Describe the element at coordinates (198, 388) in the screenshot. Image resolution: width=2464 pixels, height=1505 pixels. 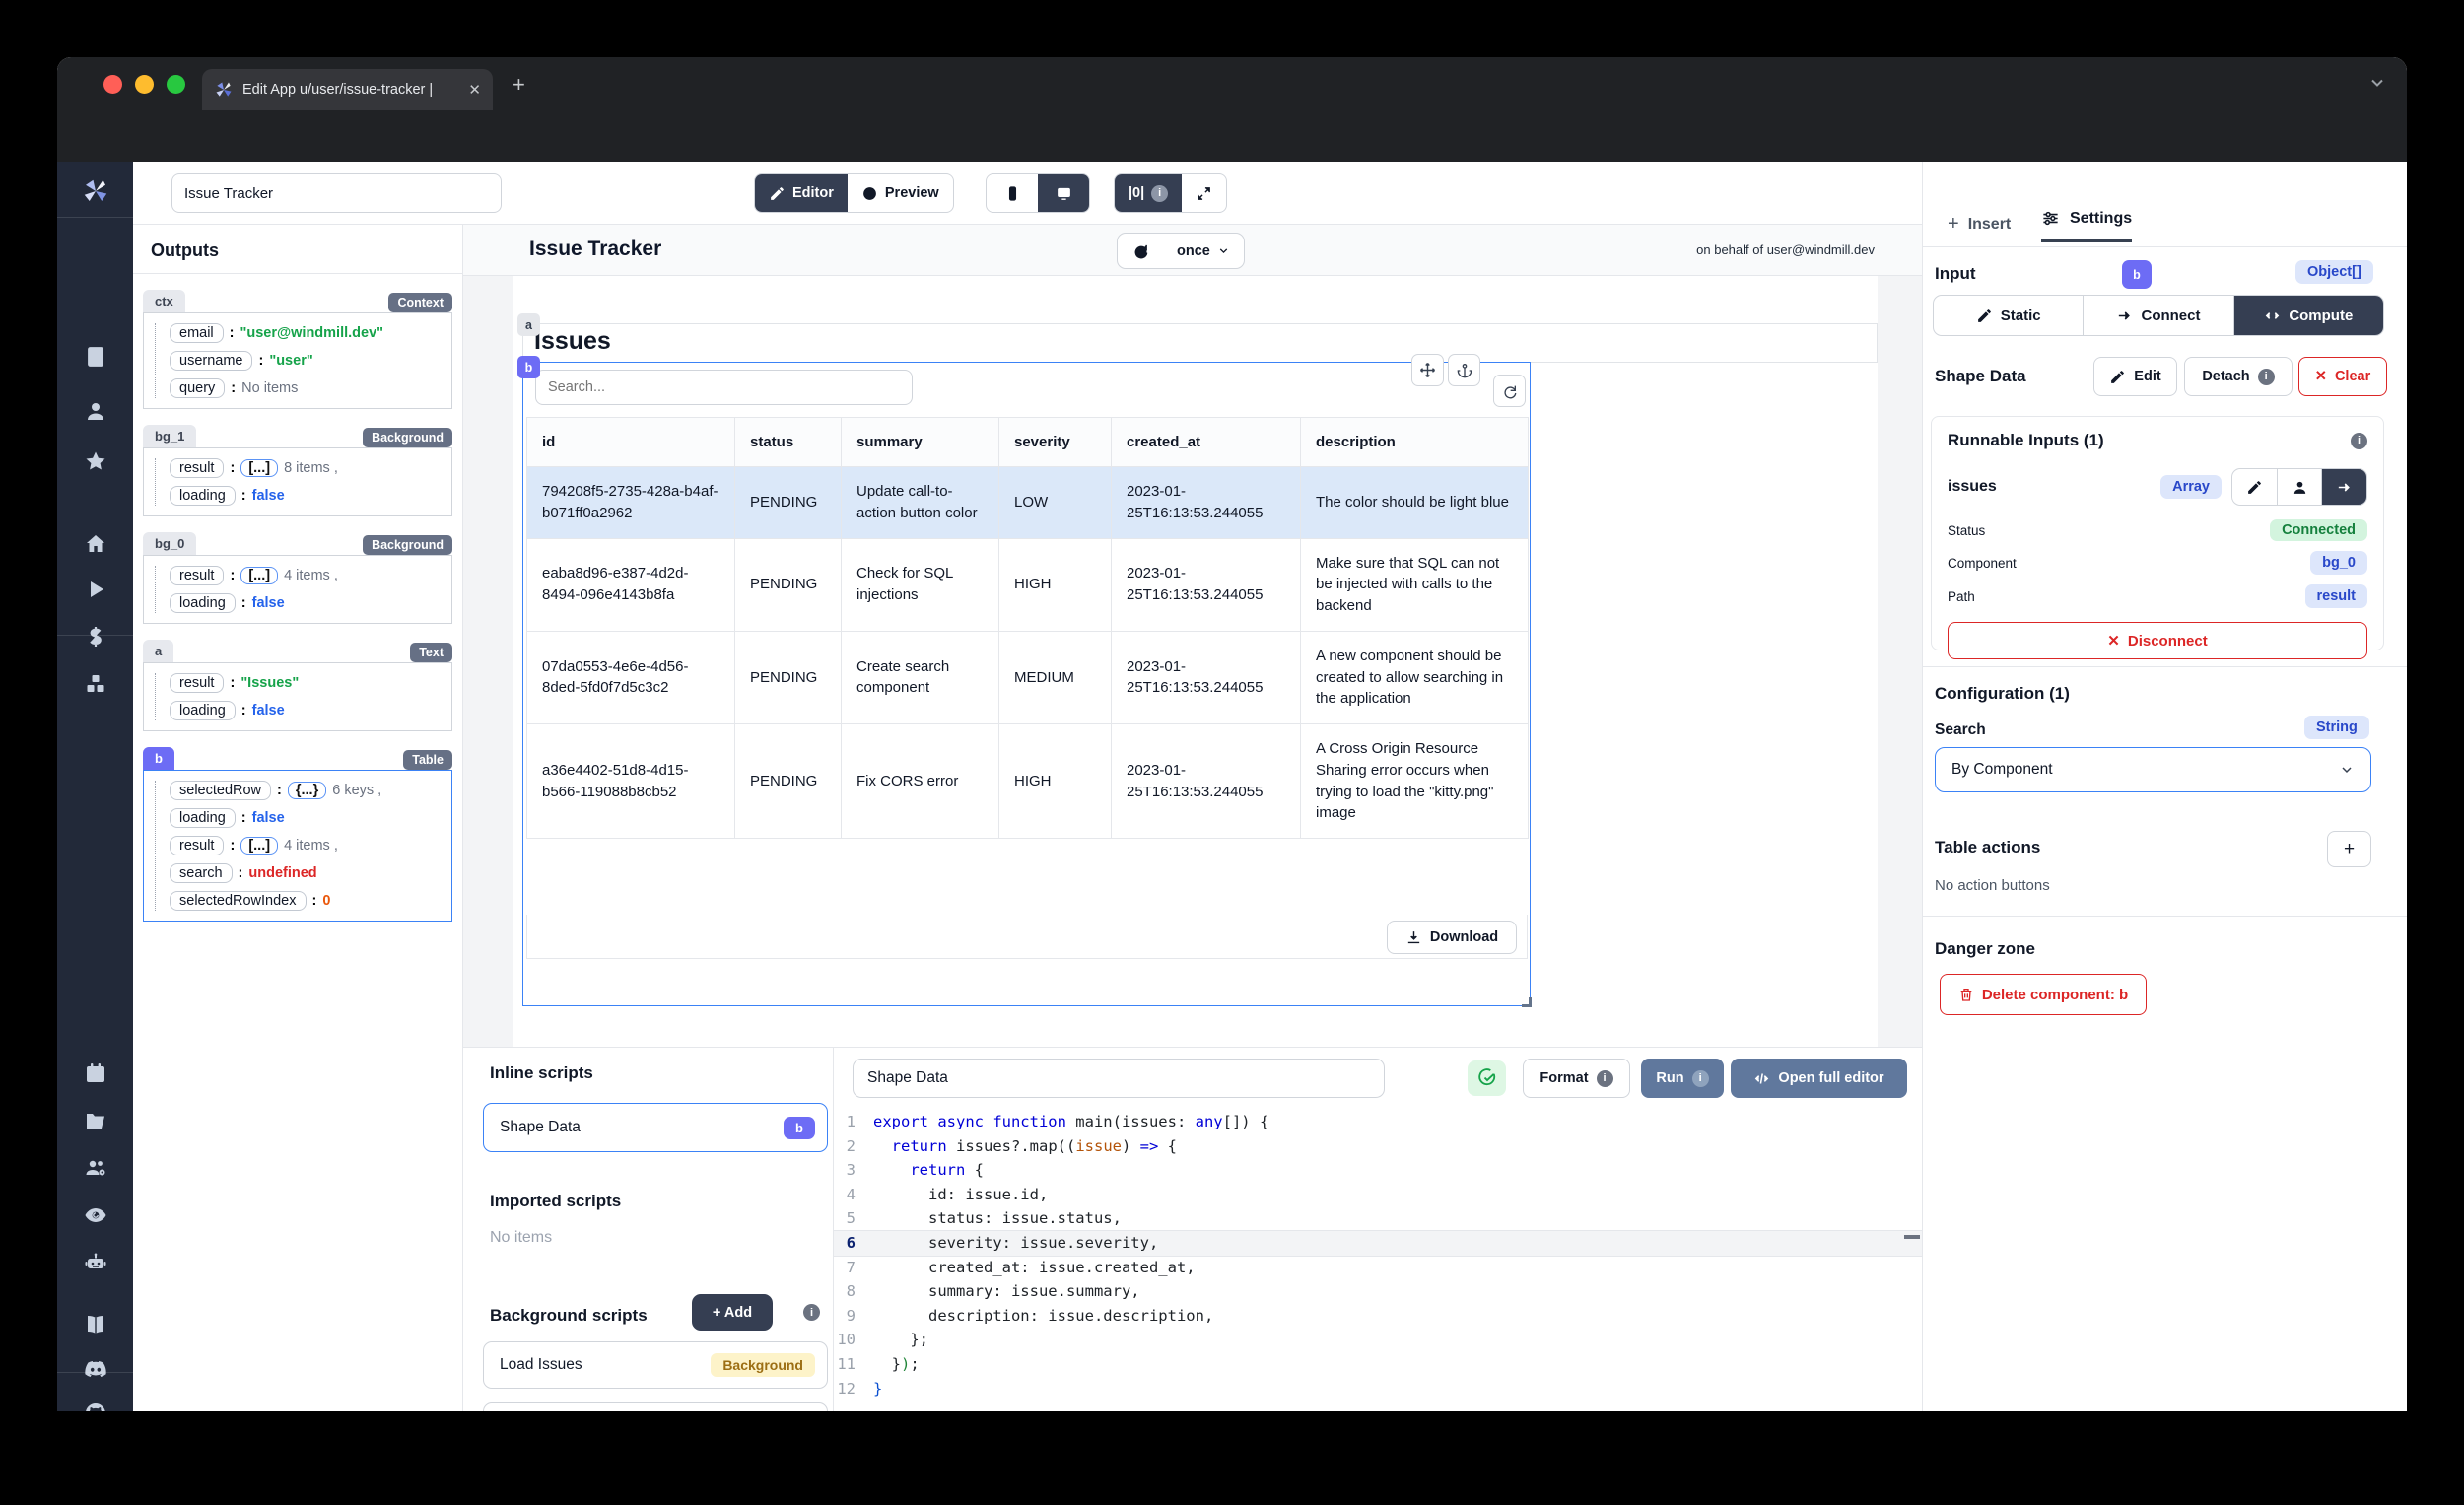
I see `output-key-chip: query` at that location.